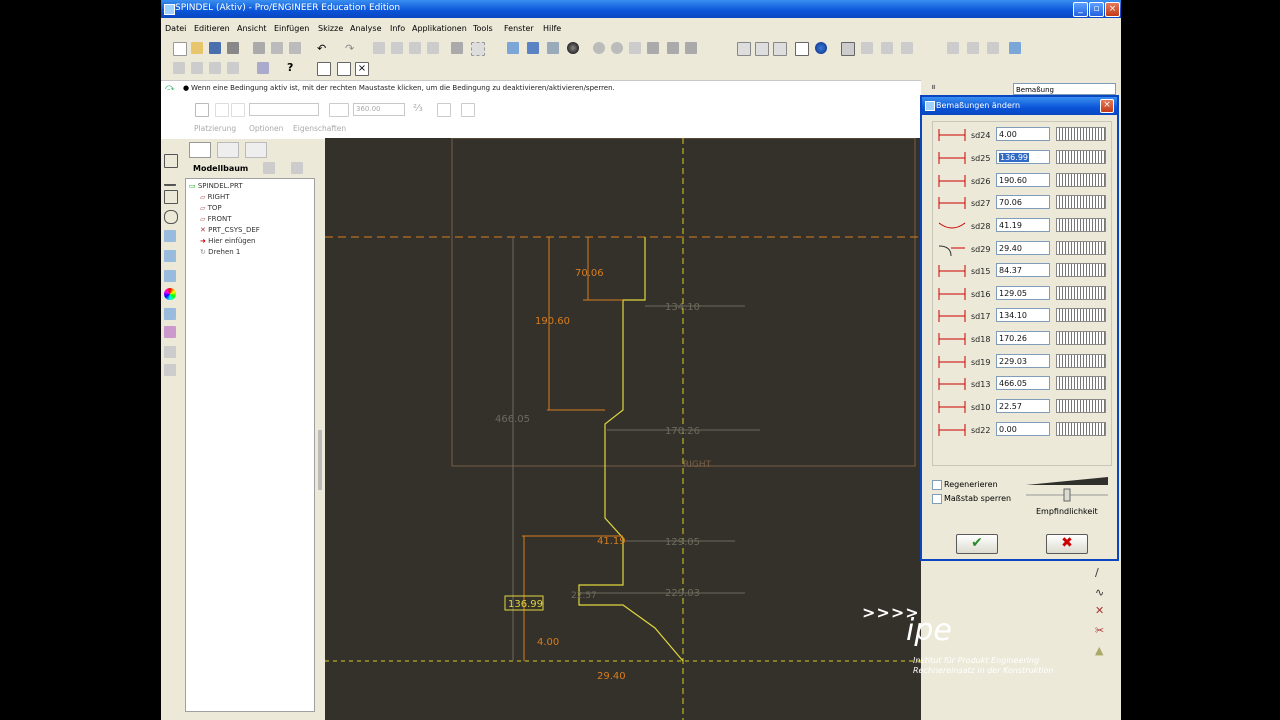 This screenshot has width=1280, height=720. I want to click on weight-tool-icon, so click(171, 217).